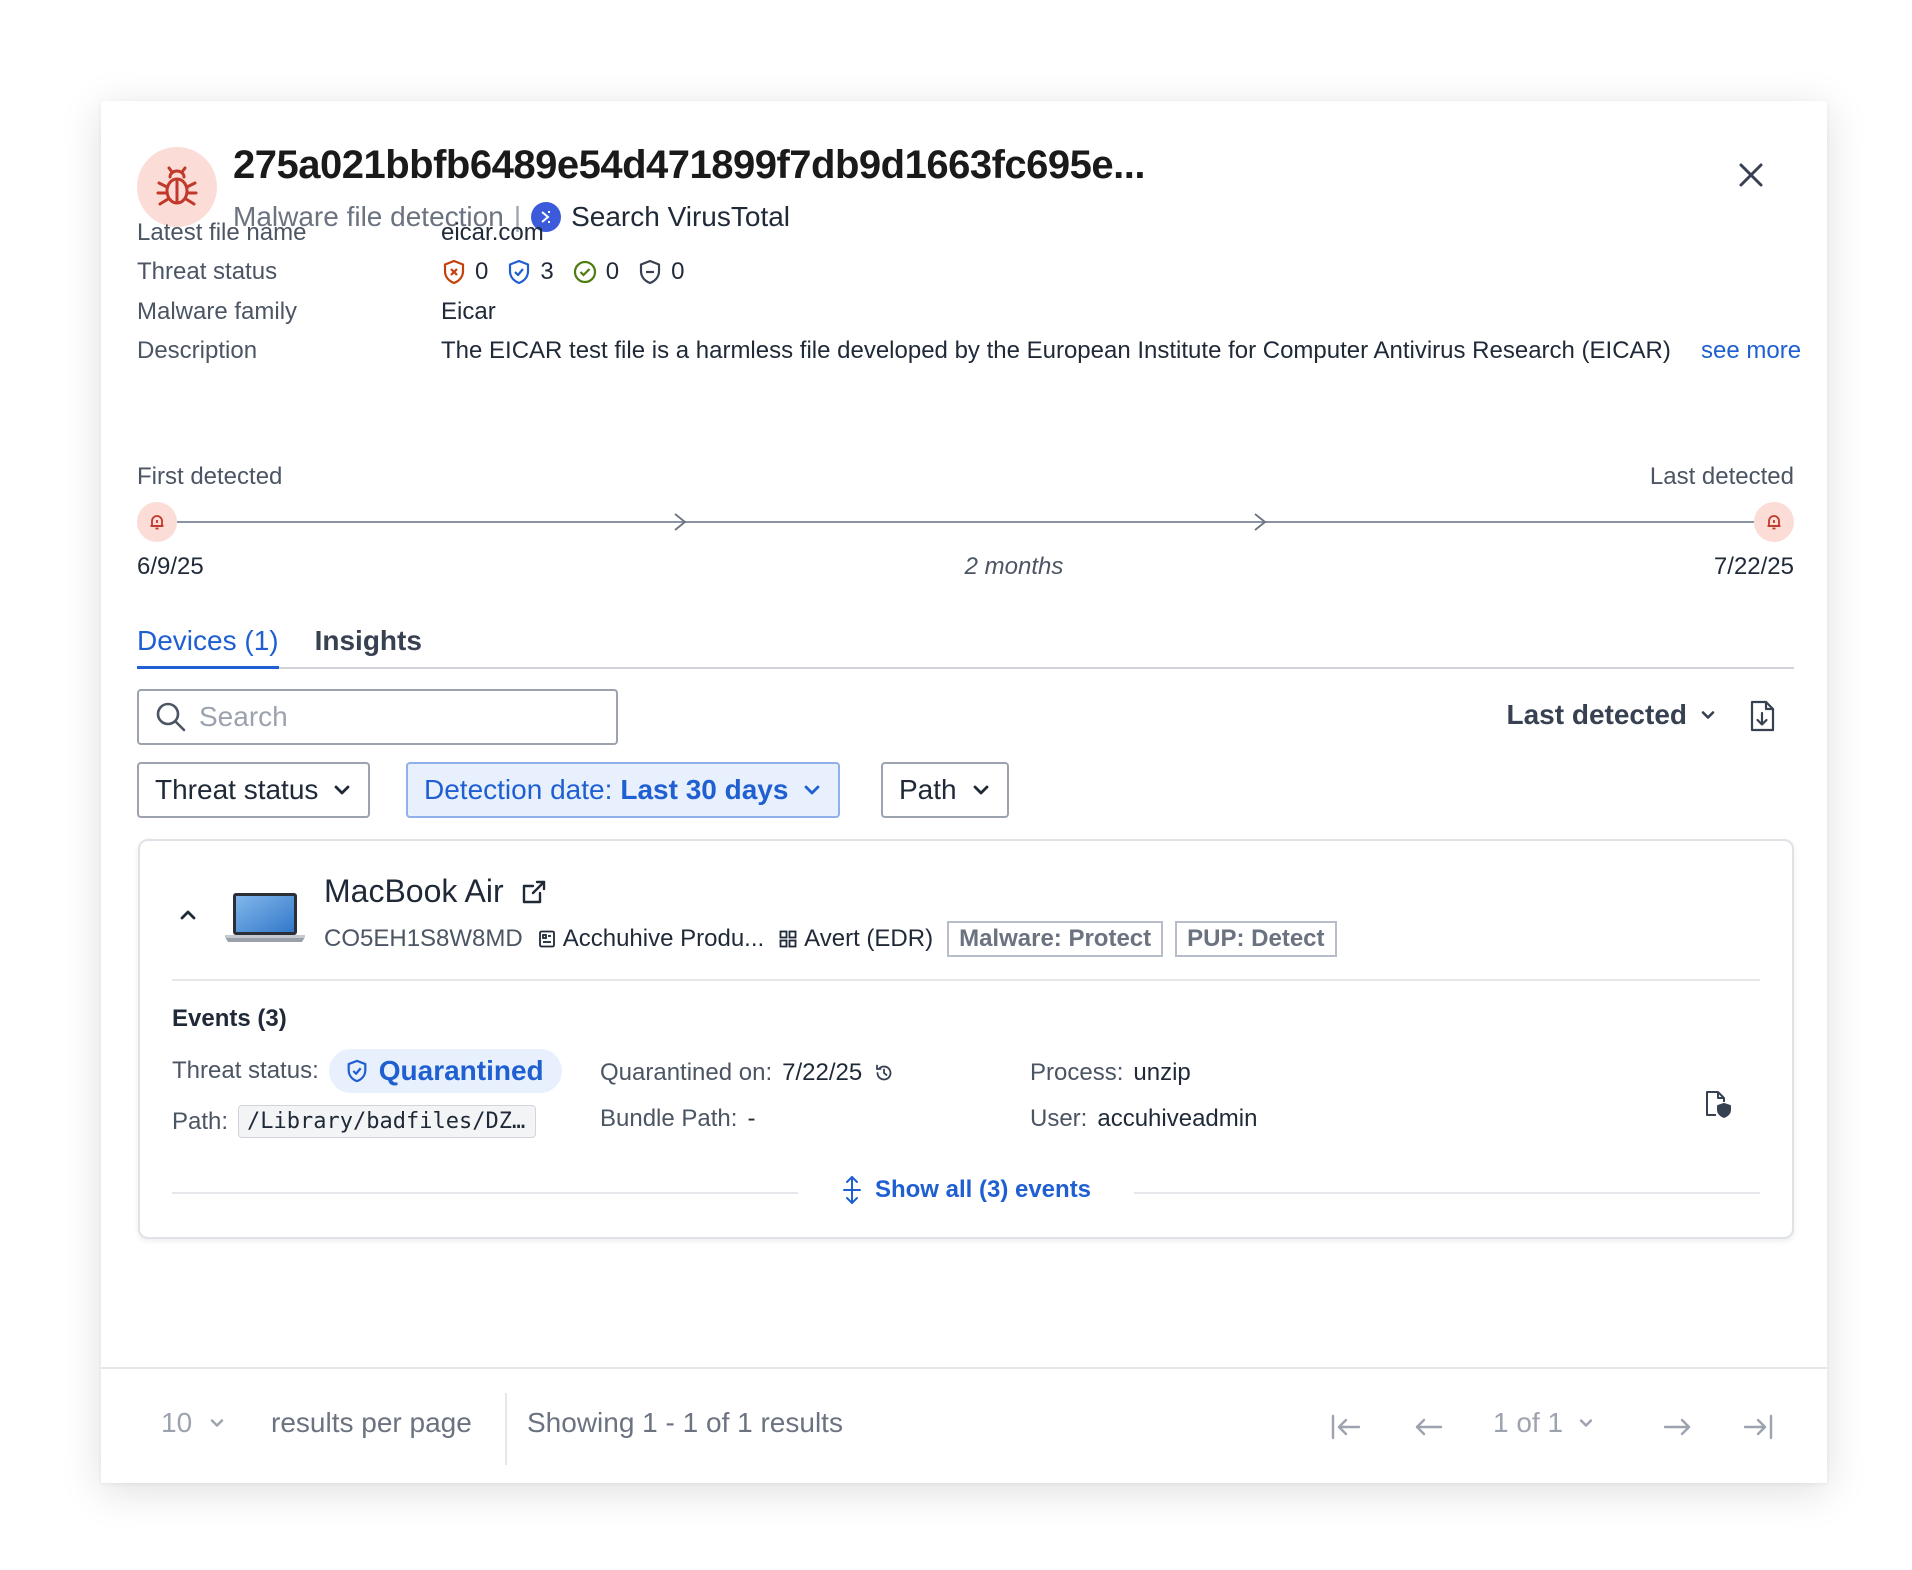 This screenshot has height=1570, width=1912. What do you see at coordinates (685, 1422) in the screenshot?
I see `results-summary: Showing 1 - 1 of 1 results` at bounding box center [685, 1422].